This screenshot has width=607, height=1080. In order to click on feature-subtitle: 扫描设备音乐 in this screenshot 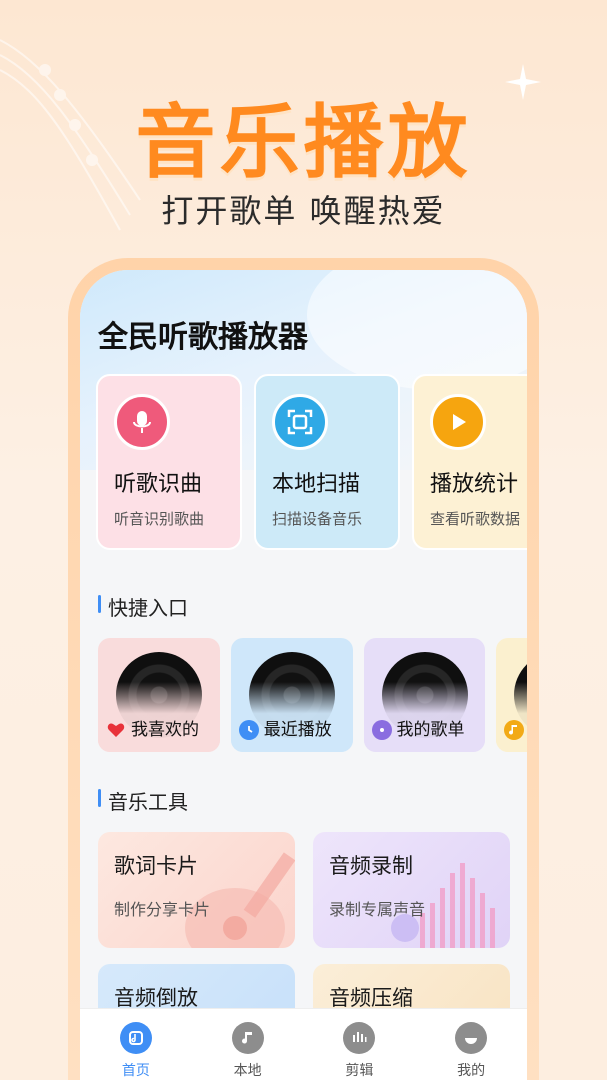, I will do `click(317, 519)`.